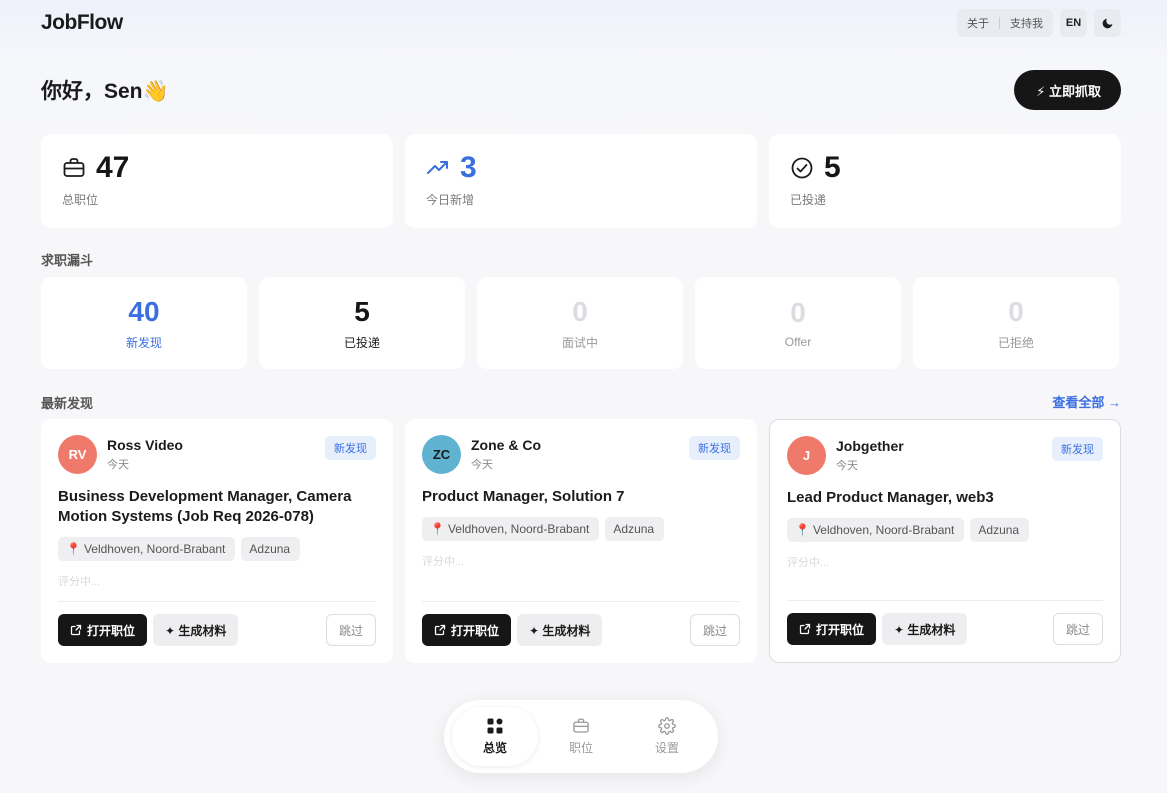  I want to click on funnel-title: 求职漏斗, so click(67, 260).